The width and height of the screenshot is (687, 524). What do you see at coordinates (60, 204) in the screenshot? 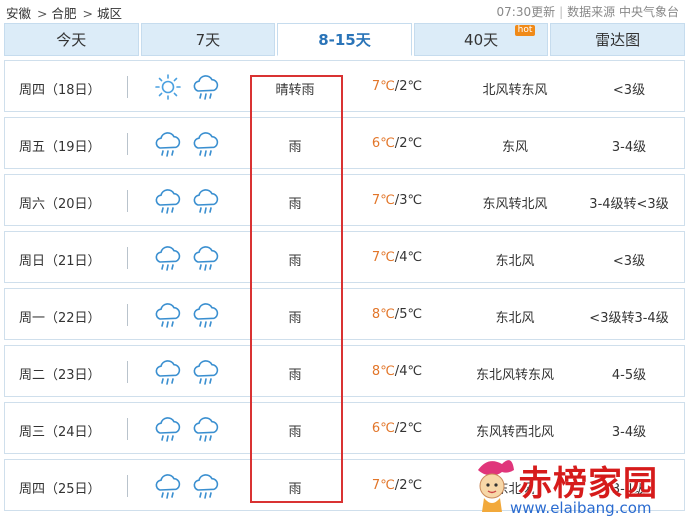
I see `forecast-day: 周六（20日）` at bounding box center [60, 204].